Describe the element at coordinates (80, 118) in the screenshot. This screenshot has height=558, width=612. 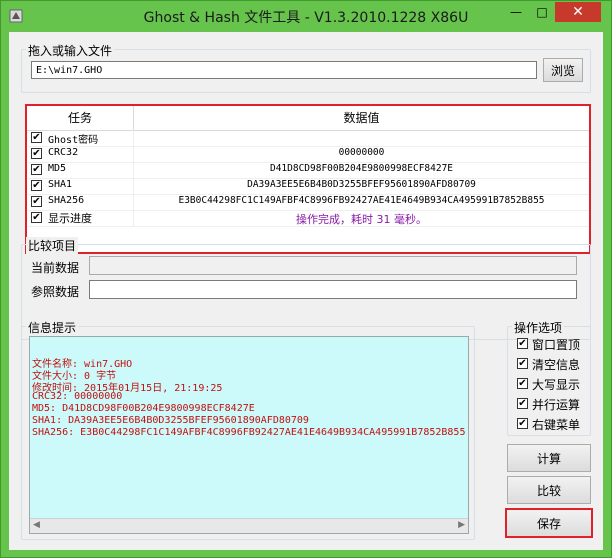
I see `task-column-header: 任务` at that location.